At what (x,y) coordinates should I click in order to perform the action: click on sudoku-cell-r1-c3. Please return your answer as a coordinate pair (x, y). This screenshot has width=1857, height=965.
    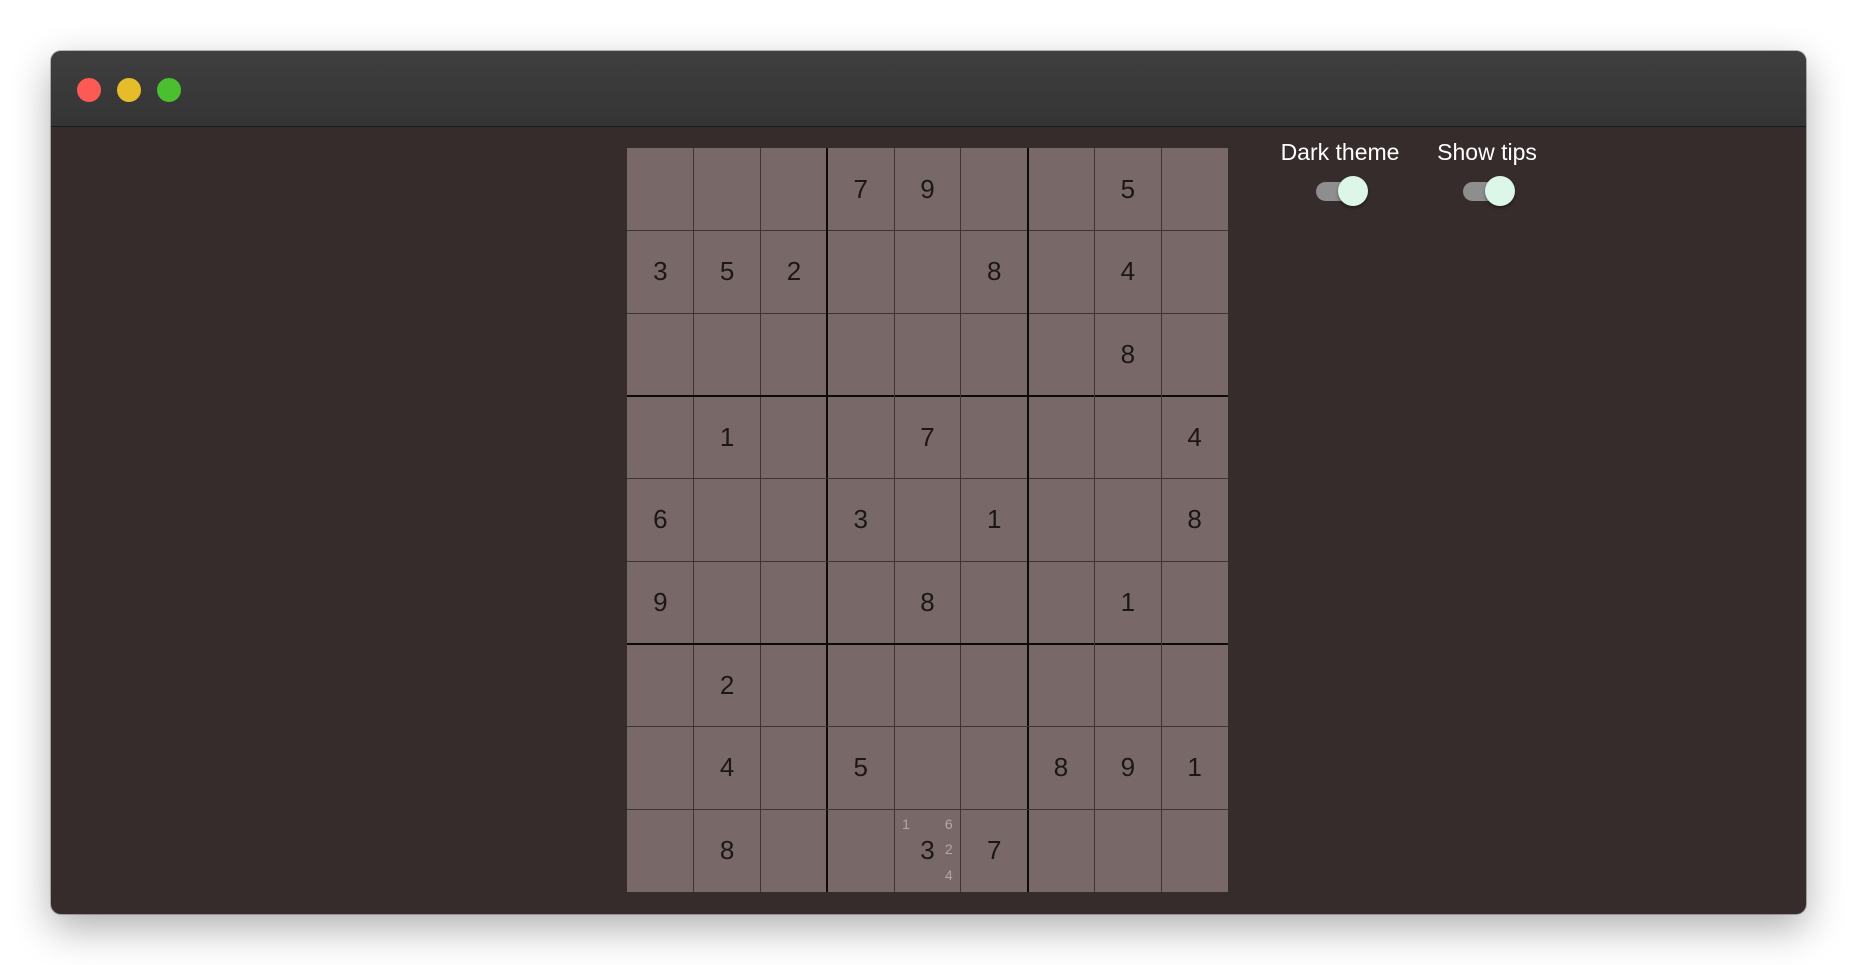
    Looking at the image, I should click on (794, 189).